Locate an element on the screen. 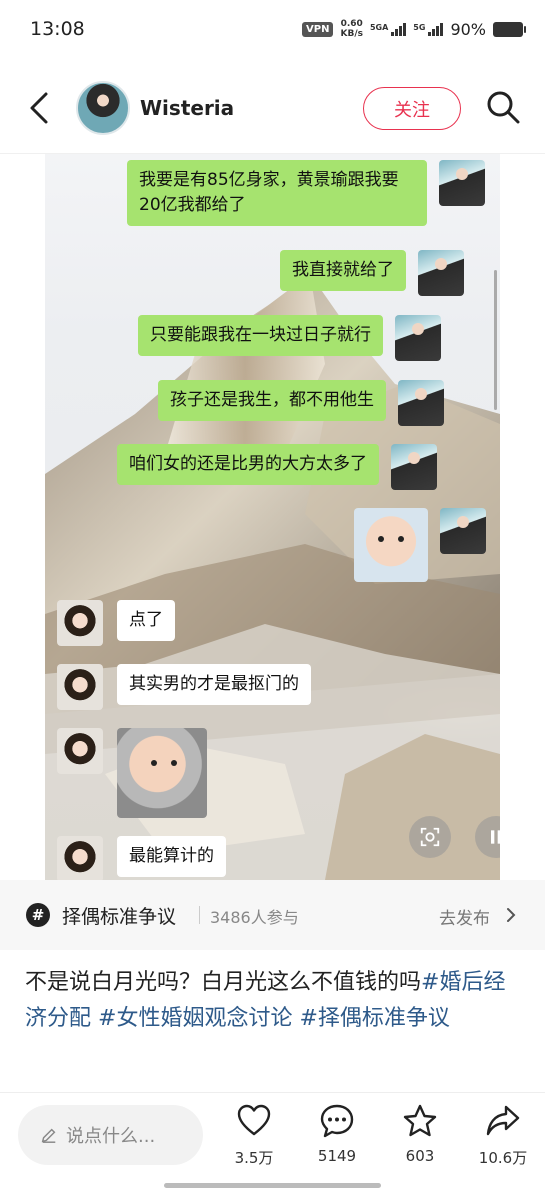  chat-message-left: 其实男的才是最抠门的 is located at coordinates (184, 687).